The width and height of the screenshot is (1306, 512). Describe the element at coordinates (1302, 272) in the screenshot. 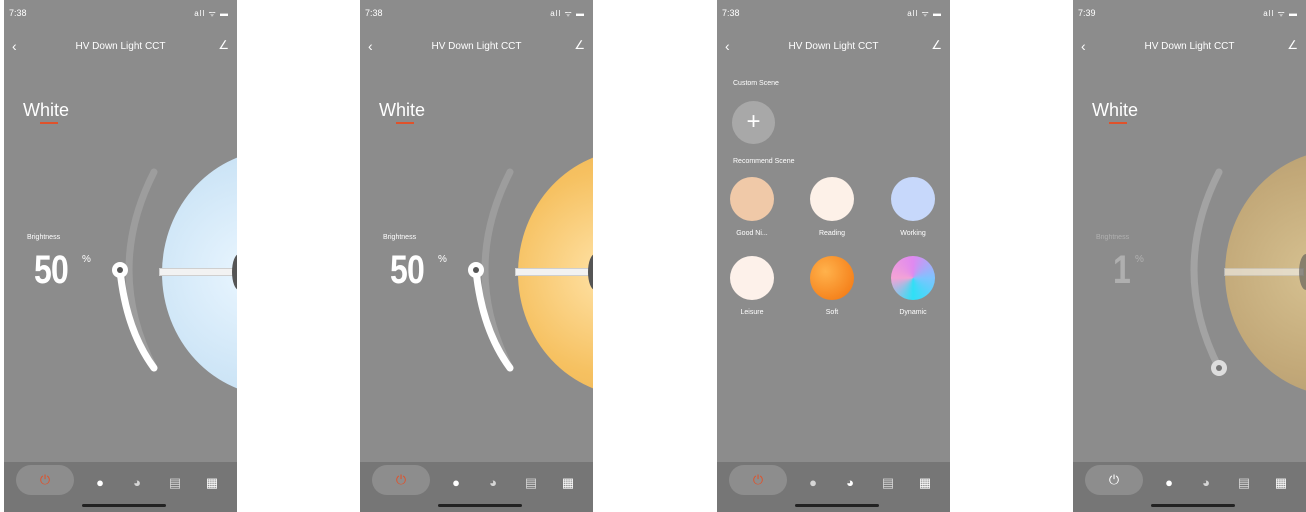

I see `temperature-handle` at that location.